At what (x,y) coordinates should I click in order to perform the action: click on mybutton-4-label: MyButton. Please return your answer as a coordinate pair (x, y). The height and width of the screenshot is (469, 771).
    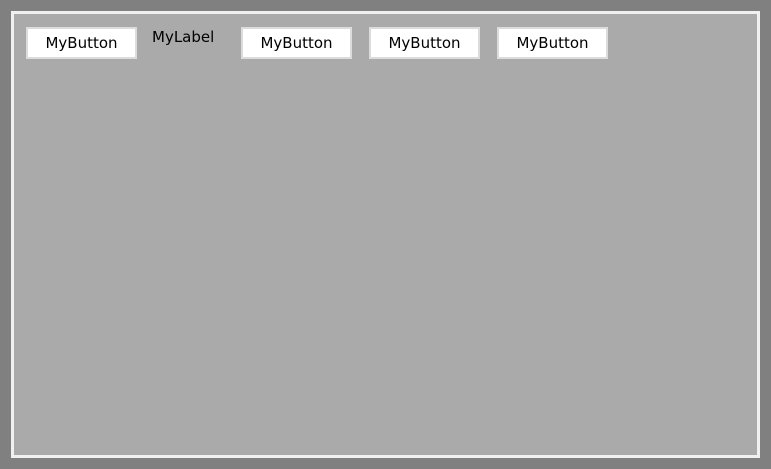
    Looking at the image, I should click on (552, 42).